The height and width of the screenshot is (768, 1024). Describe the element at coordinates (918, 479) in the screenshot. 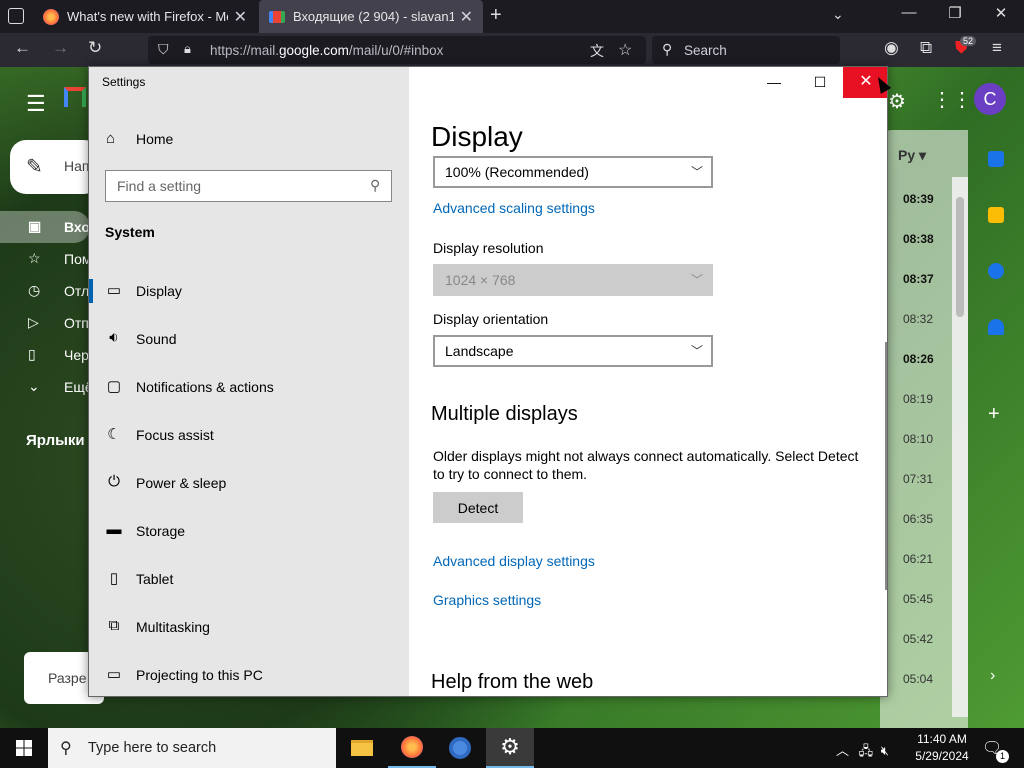

I see `email-time: 07:31` at that location.